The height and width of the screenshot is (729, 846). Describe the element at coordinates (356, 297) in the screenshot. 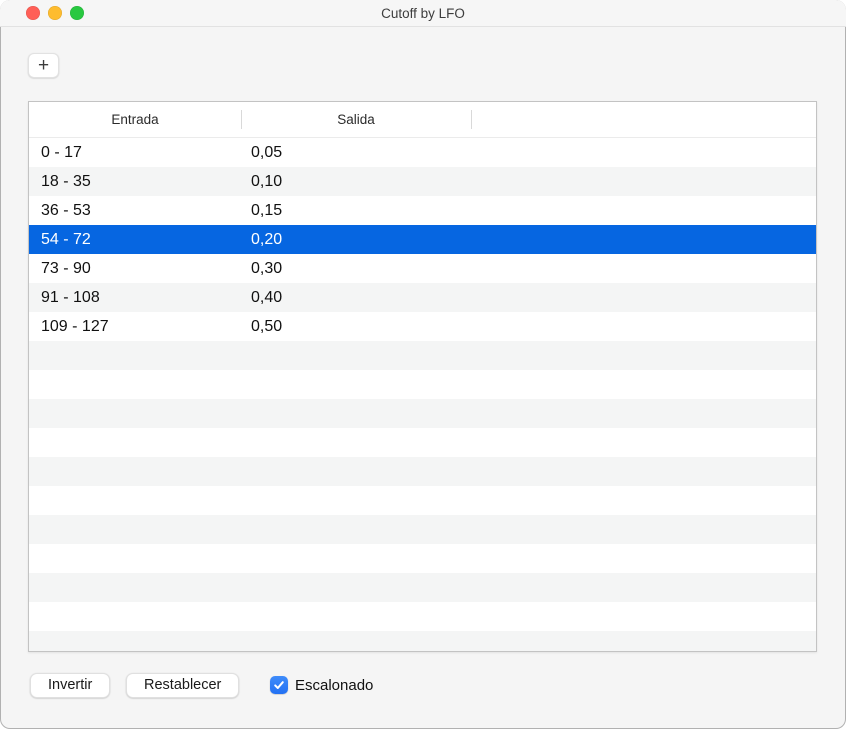

I see `salida-cell: 0,40` at that location.